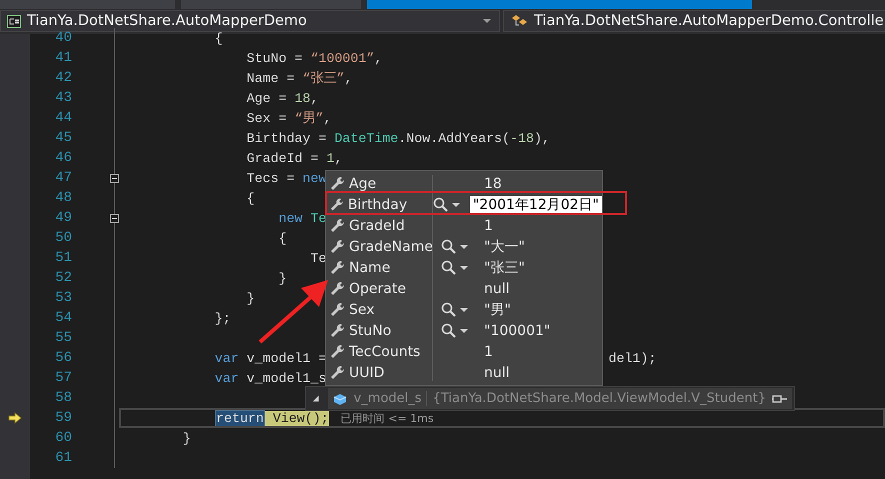  I want to click on member-name: GradeName, so click(391, 246).